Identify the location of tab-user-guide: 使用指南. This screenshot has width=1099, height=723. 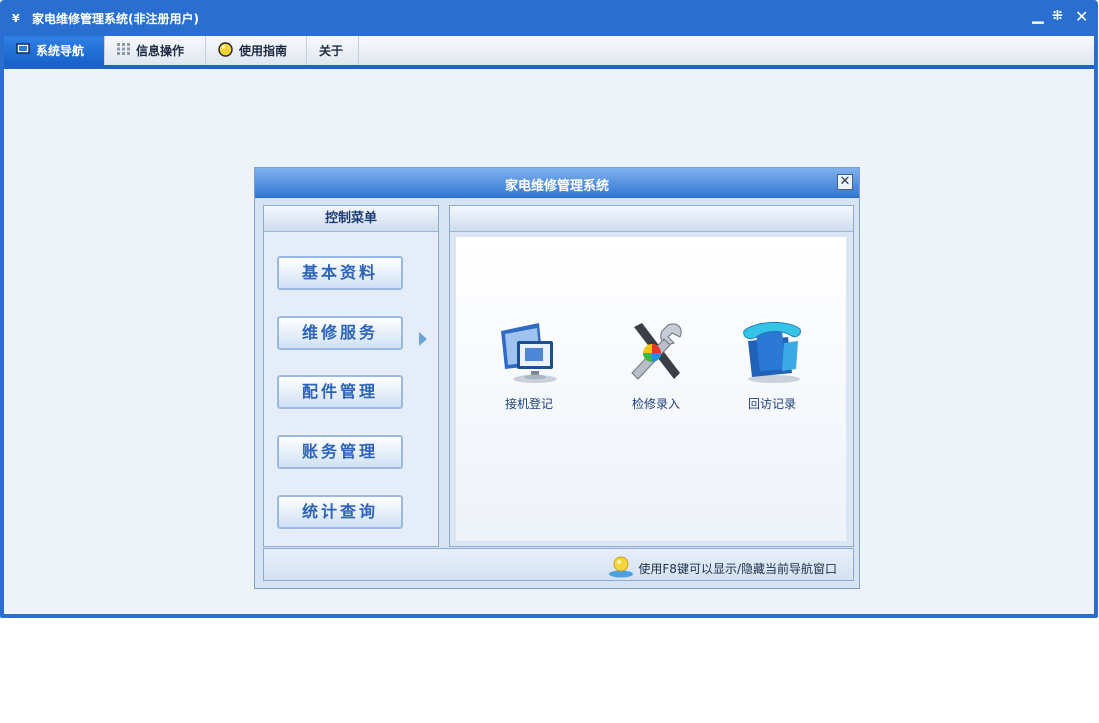
(256, 50).